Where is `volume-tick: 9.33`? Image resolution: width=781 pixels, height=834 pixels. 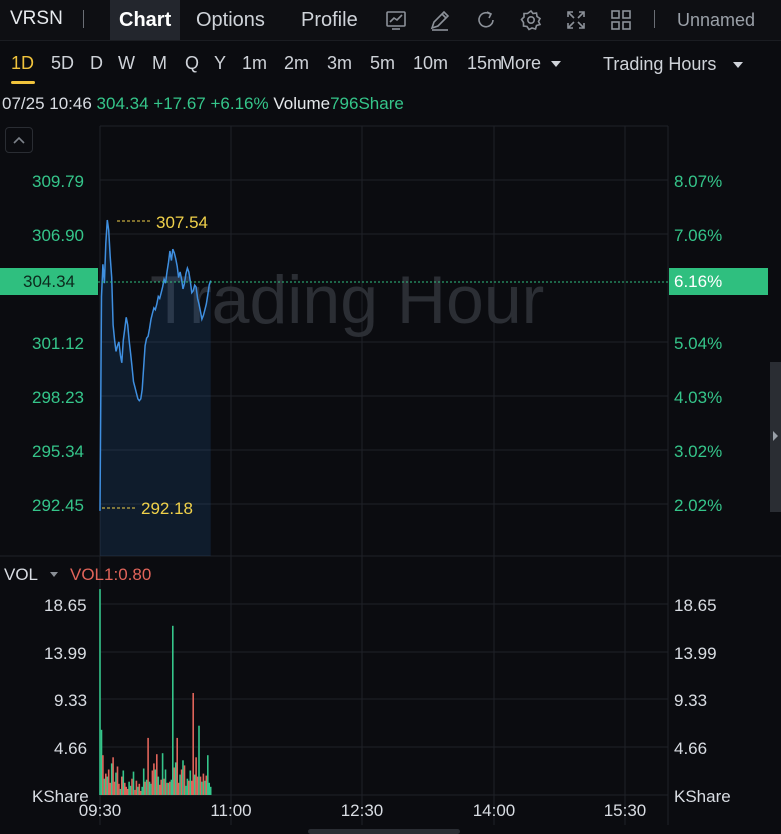 volume-tick: 9.33 is located at coordinates (690, 700).